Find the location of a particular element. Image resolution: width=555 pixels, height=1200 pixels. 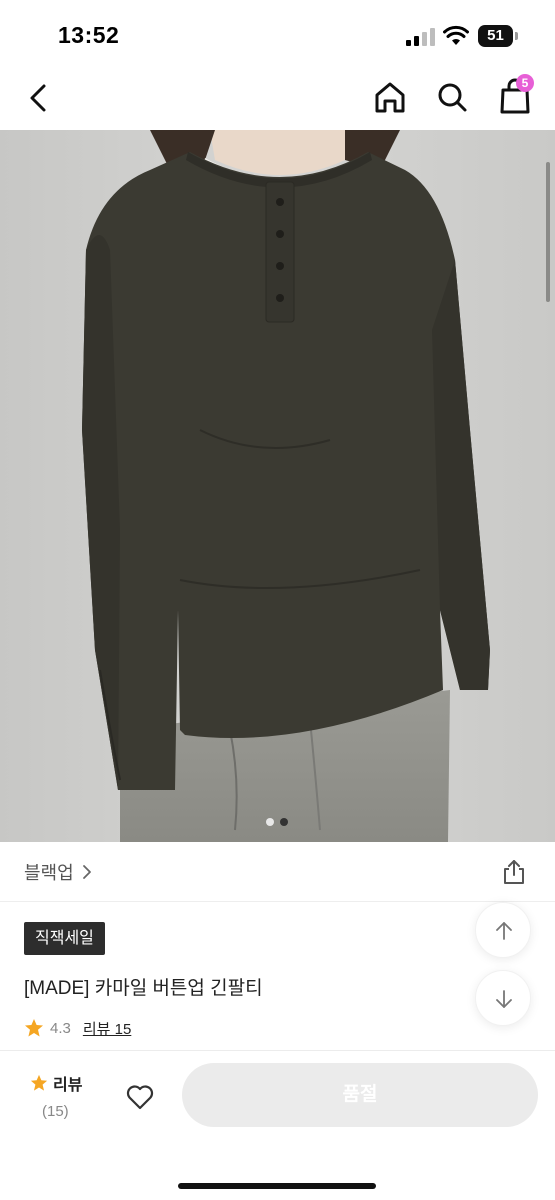

share-button is located at coordinates (514, 872).